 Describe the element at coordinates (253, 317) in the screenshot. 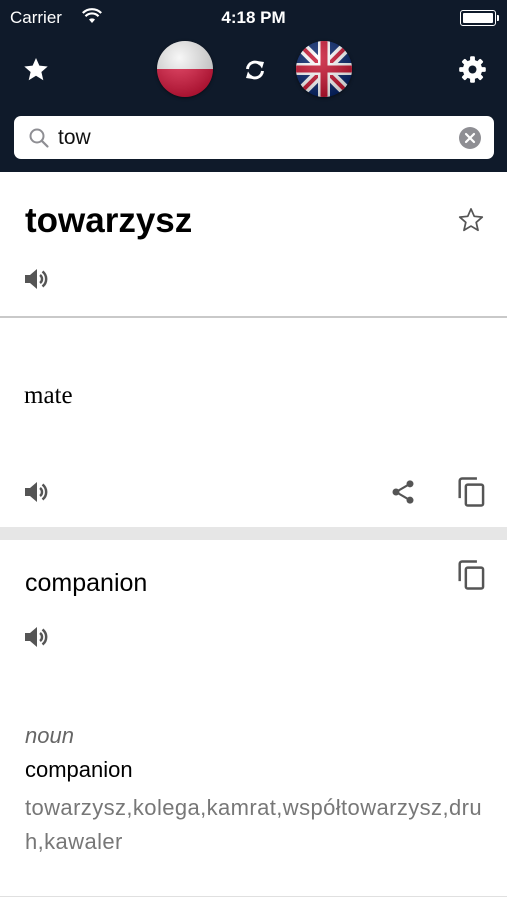

I see `entry-divider` at that location.